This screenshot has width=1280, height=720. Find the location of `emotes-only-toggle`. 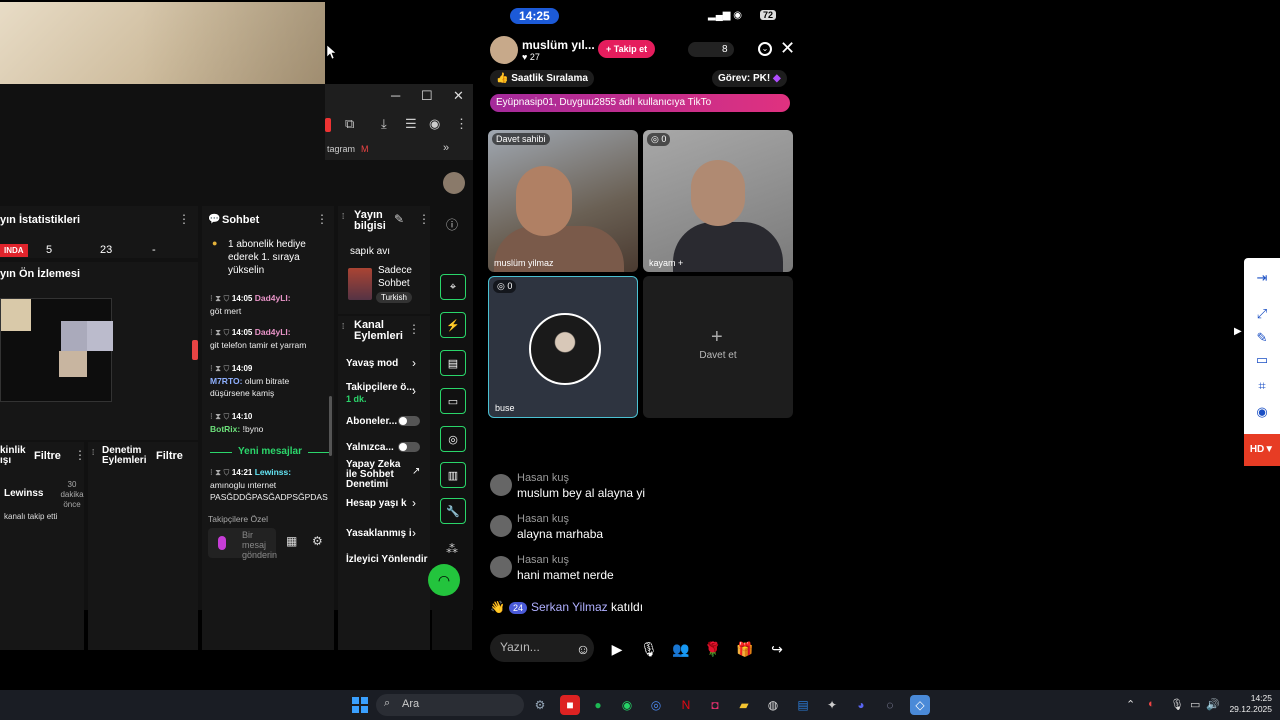

emotes-only-toggle is located at coordinates (409, 447).